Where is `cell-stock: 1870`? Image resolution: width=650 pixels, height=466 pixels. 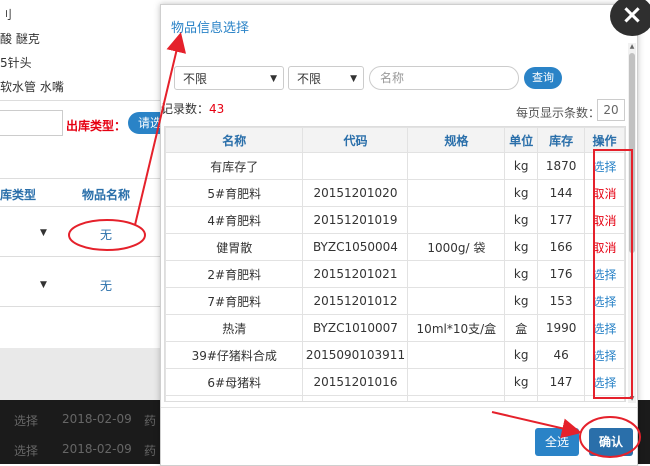
cell-stock: 1870 is located at coordinates (561, 166).